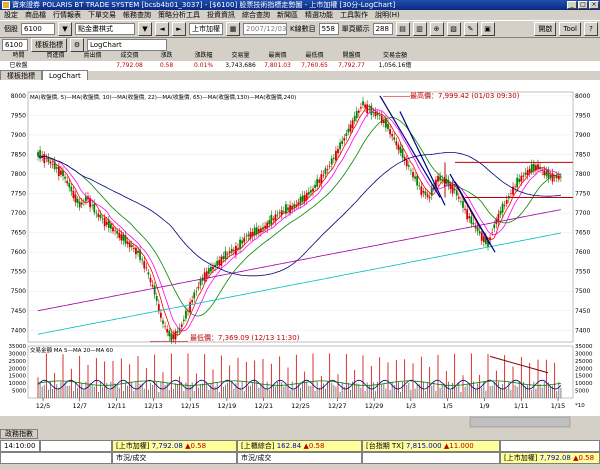 The height and width of the screenshot is (469, 600). What do you see at coordinates (221, 15) in the screenshot?
I see `menu-item-invest-info: 投資資訊` at bounding box center [221, 15].